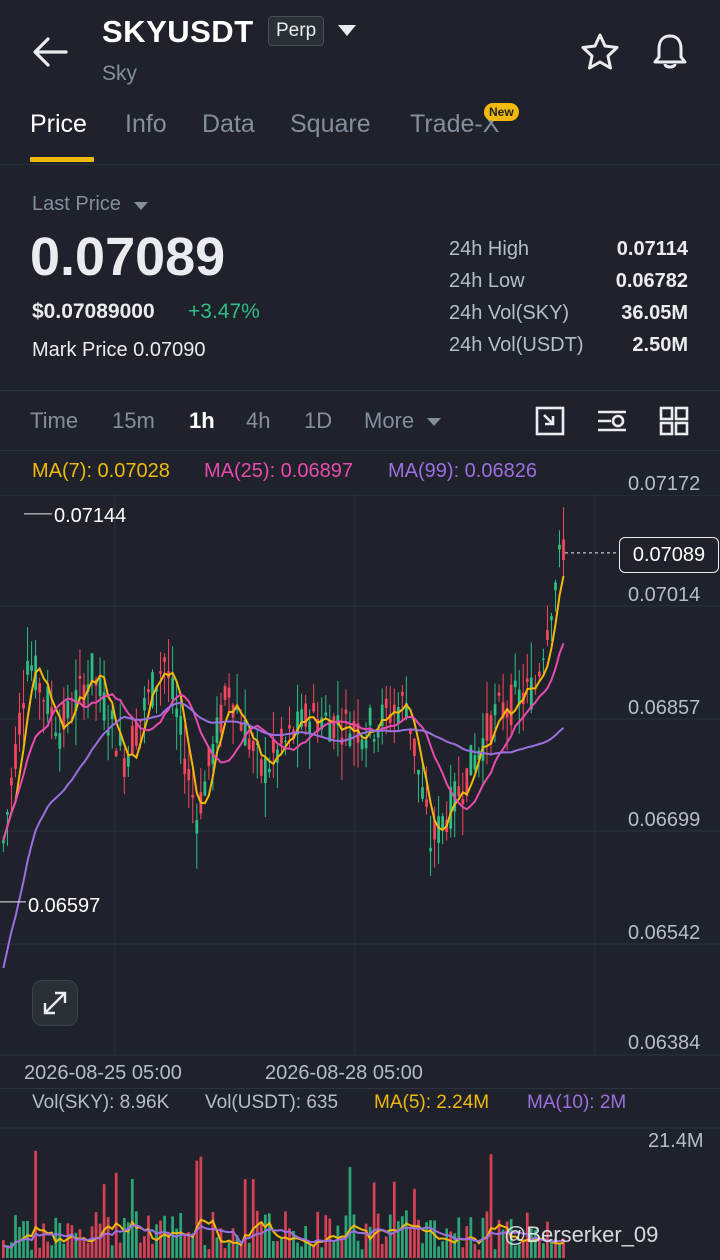 The width and height of the screenshot is (720, 1260). I want to click on stat-label: 24h Vol(SKY), so click(509, 313).